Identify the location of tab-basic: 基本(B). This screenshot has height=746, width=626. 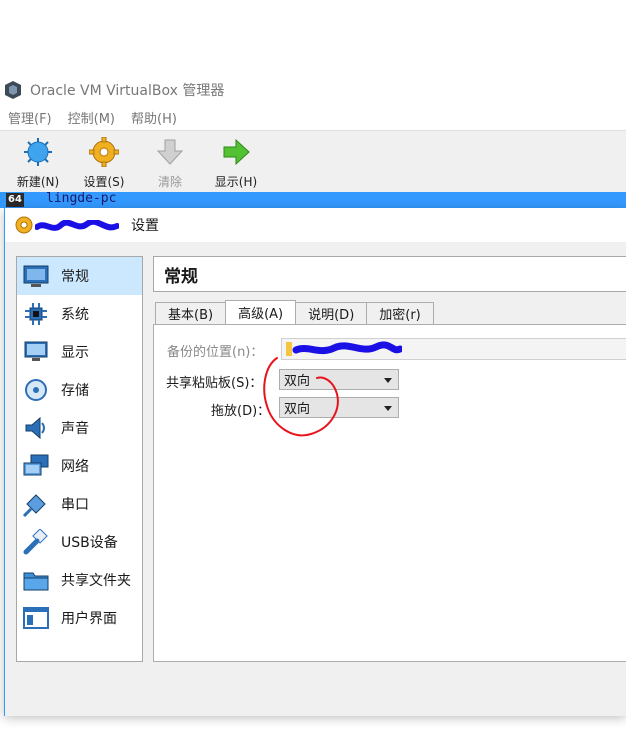
(191, 313).